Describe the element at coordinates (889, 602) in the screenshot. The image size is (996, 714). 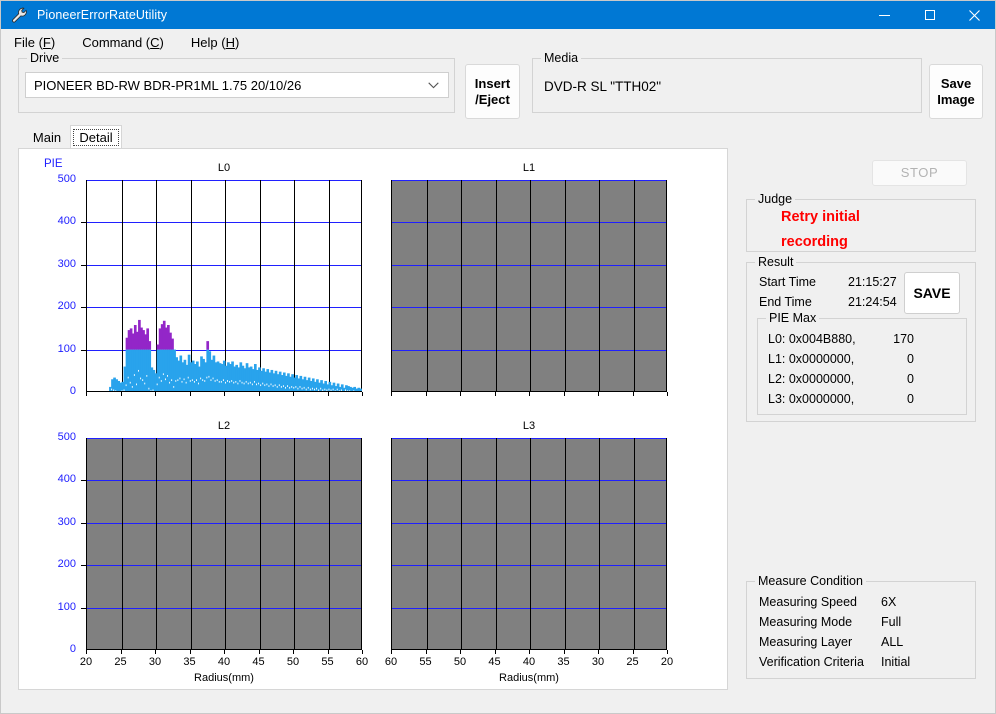
I see `measure-condition-value: 6X` at that location.